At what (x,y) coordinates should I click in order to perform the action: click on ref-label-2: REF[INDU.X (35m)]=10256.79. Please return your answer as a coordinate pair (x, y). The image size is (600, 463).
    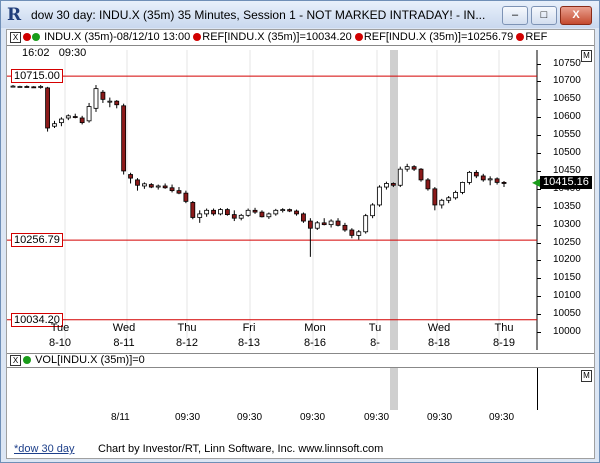
    Looking at the image, I should click on (438, 37).